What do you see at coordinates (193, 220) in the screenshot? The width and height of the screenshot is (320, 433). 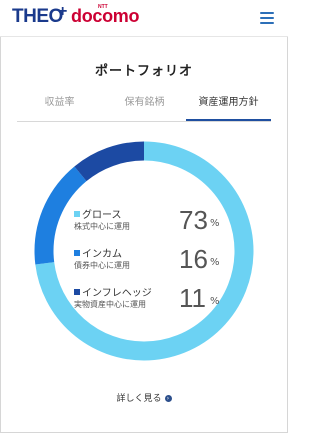 I see `legend-value: 73` at bounding box center [193, 220].